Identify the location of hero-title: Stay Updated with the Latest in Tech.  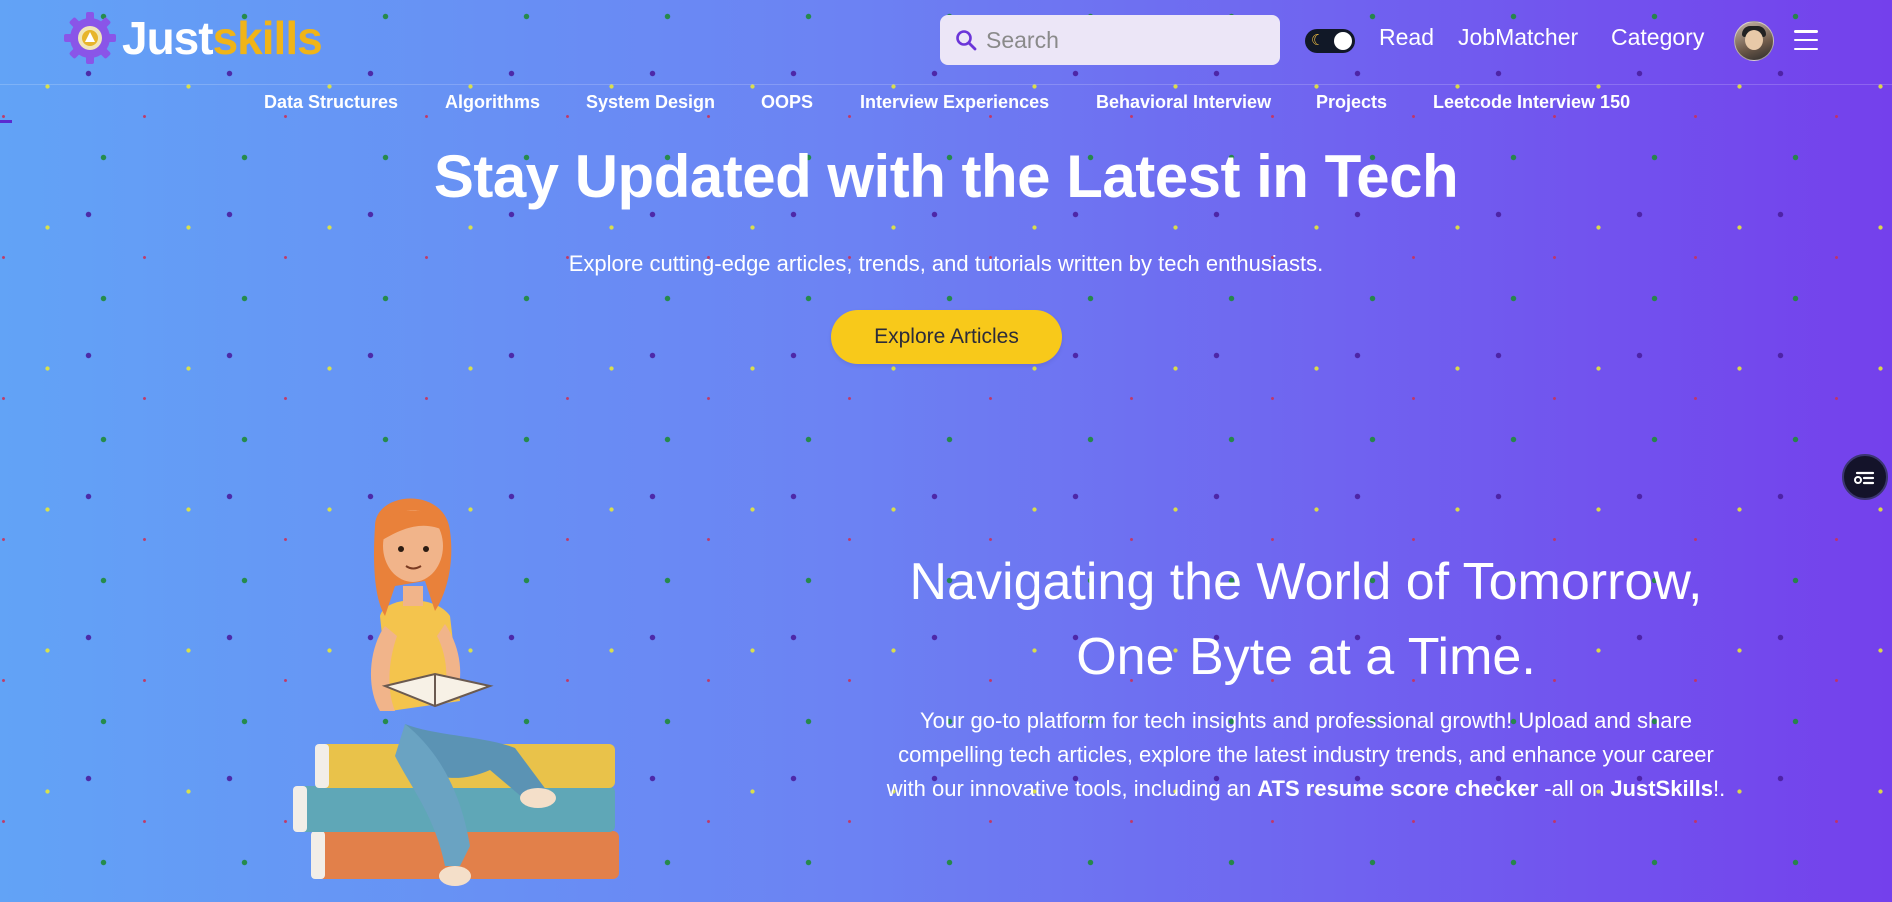
(946, 176).